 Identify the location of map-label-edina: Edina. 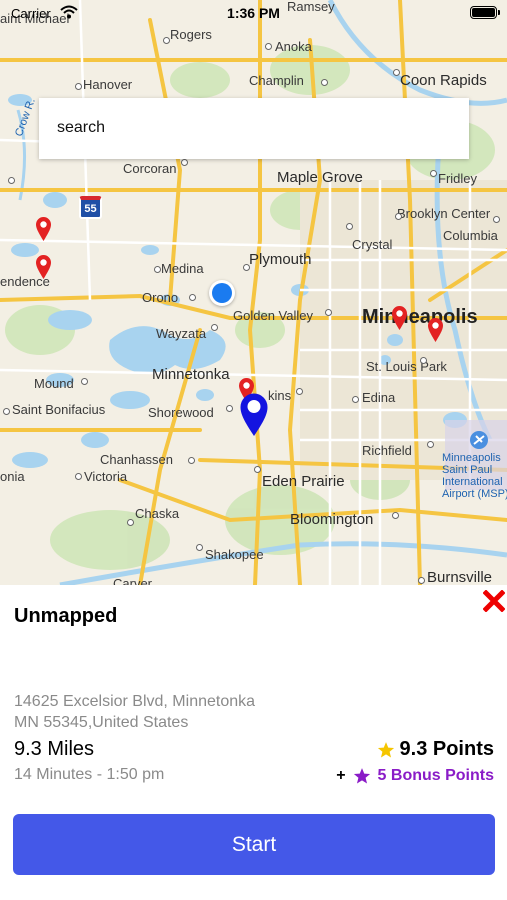
(379, 397).